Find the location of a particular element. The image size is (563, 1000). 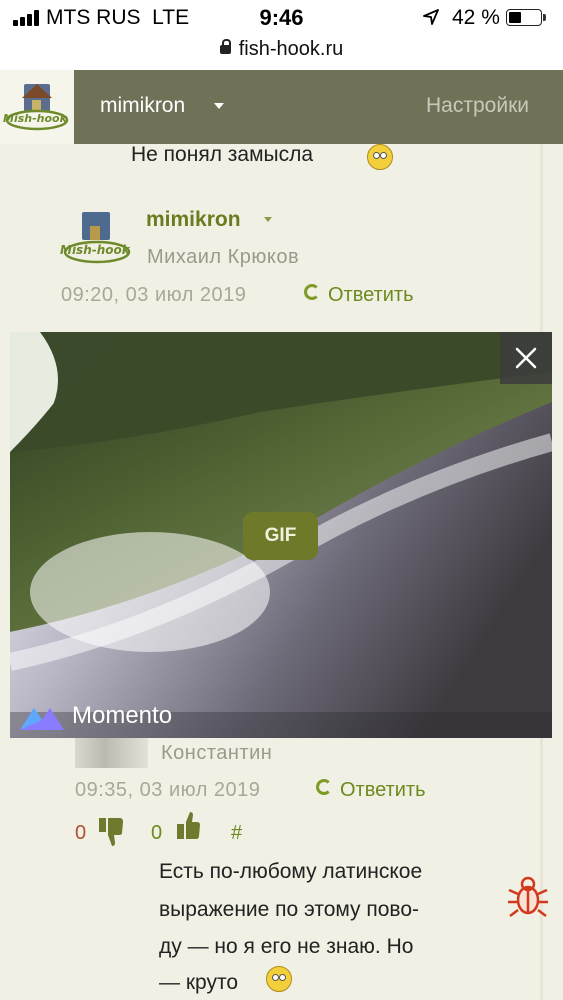

forum-header: mimikron Настройки is located at coordinates (318, 107).